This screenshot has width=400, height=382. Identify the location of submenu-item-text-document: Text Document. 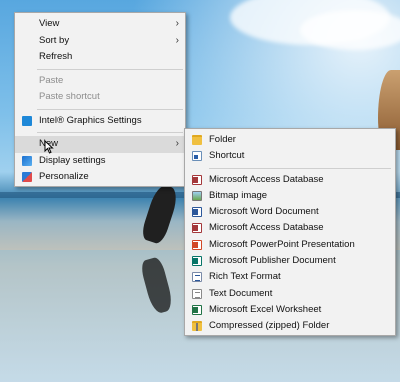
(290, 294).